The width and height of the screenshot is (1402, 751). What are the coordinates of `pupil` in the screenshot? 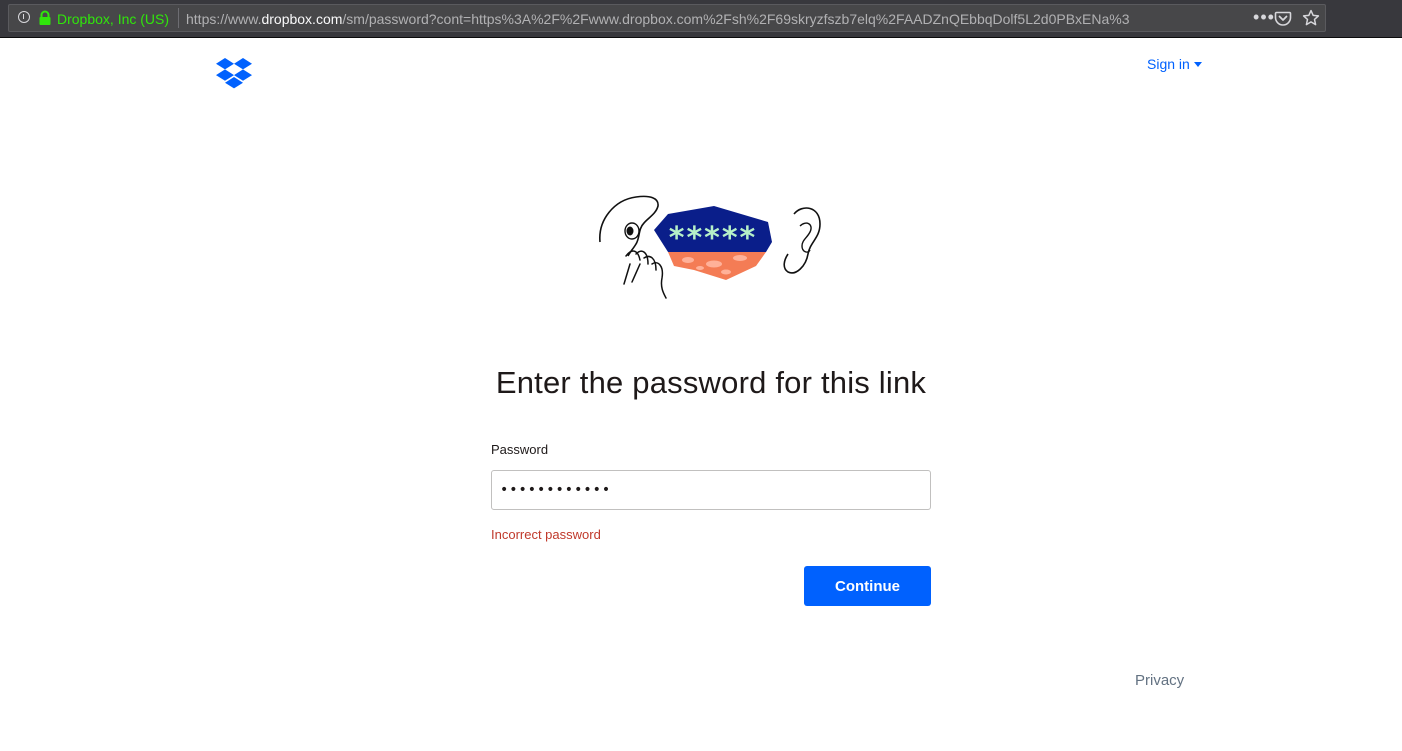 It's located at (630, 231).